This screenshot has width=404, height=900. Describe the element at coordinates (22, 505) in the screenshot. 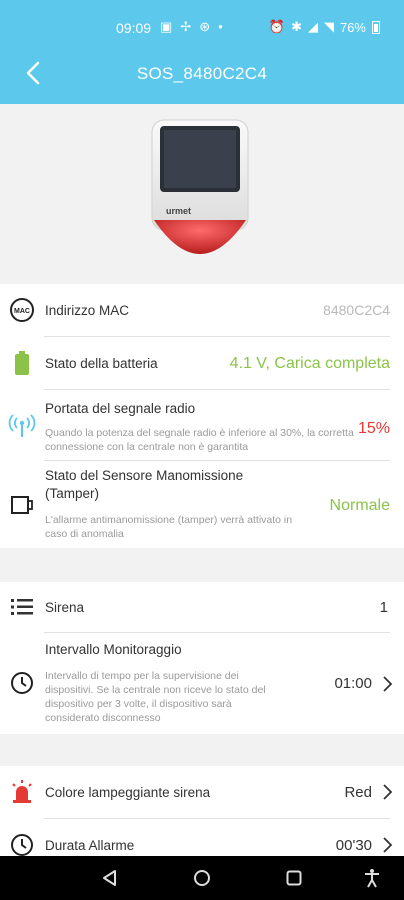

I see `tamper-icon` at that location.